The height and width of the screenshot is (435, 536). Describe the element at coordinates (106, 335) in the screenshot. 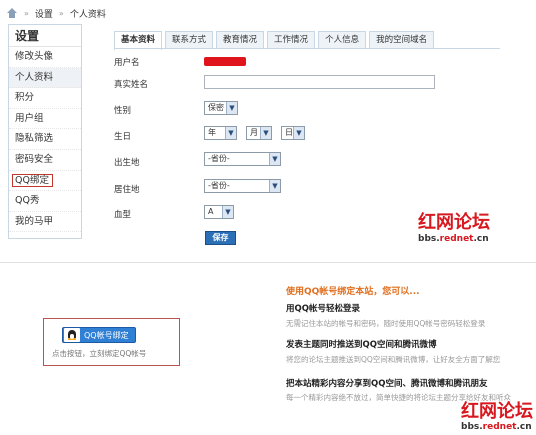

I see `qq-bind-button-label: QQ帐号绑定` at that location.